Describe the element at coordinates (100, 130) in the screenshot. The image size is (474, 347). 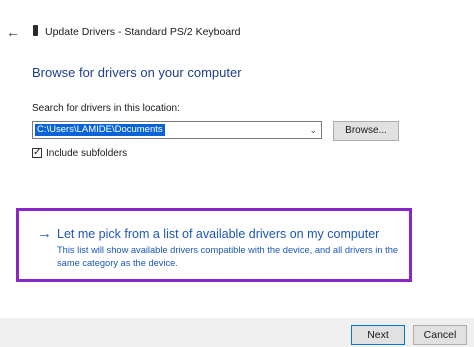
I see `driver-path-value: C:\Users\LAMIDE\Documents` at that location.